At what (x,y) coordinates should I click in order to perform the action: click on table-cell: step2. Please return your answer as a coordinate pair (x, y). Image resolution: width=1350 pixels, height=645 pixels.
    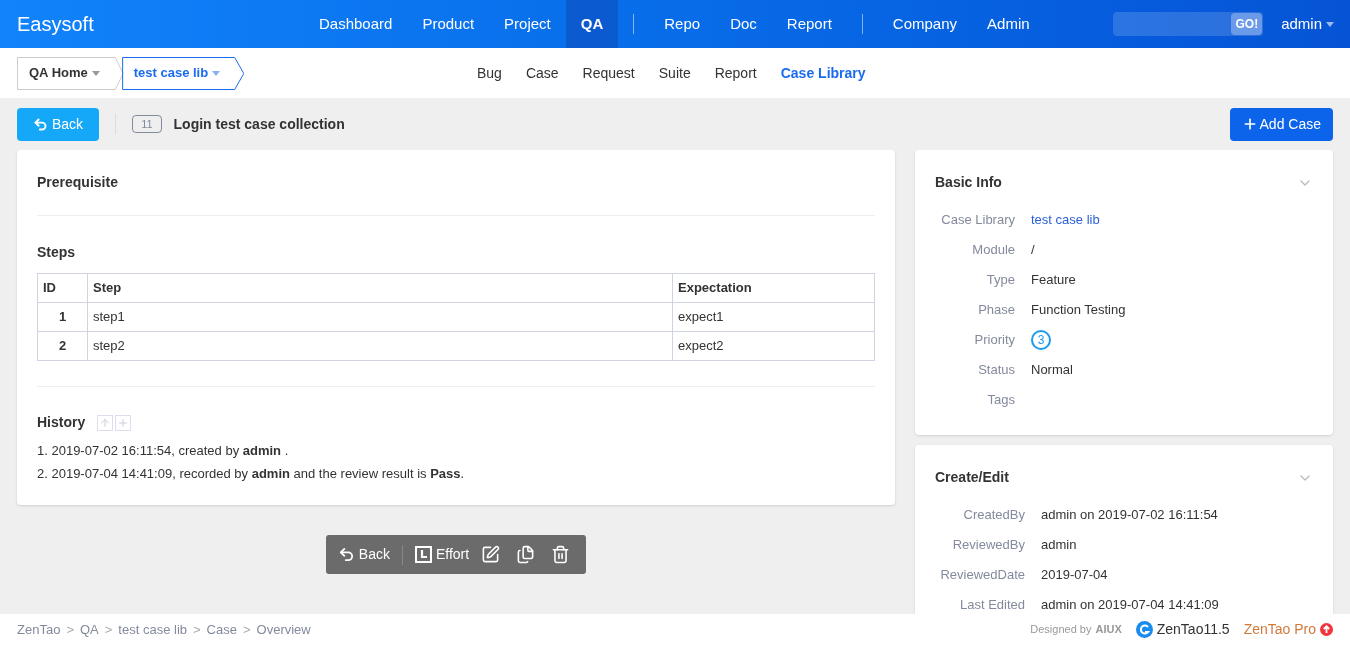
    Looking at the image, I should click on (380, 346).